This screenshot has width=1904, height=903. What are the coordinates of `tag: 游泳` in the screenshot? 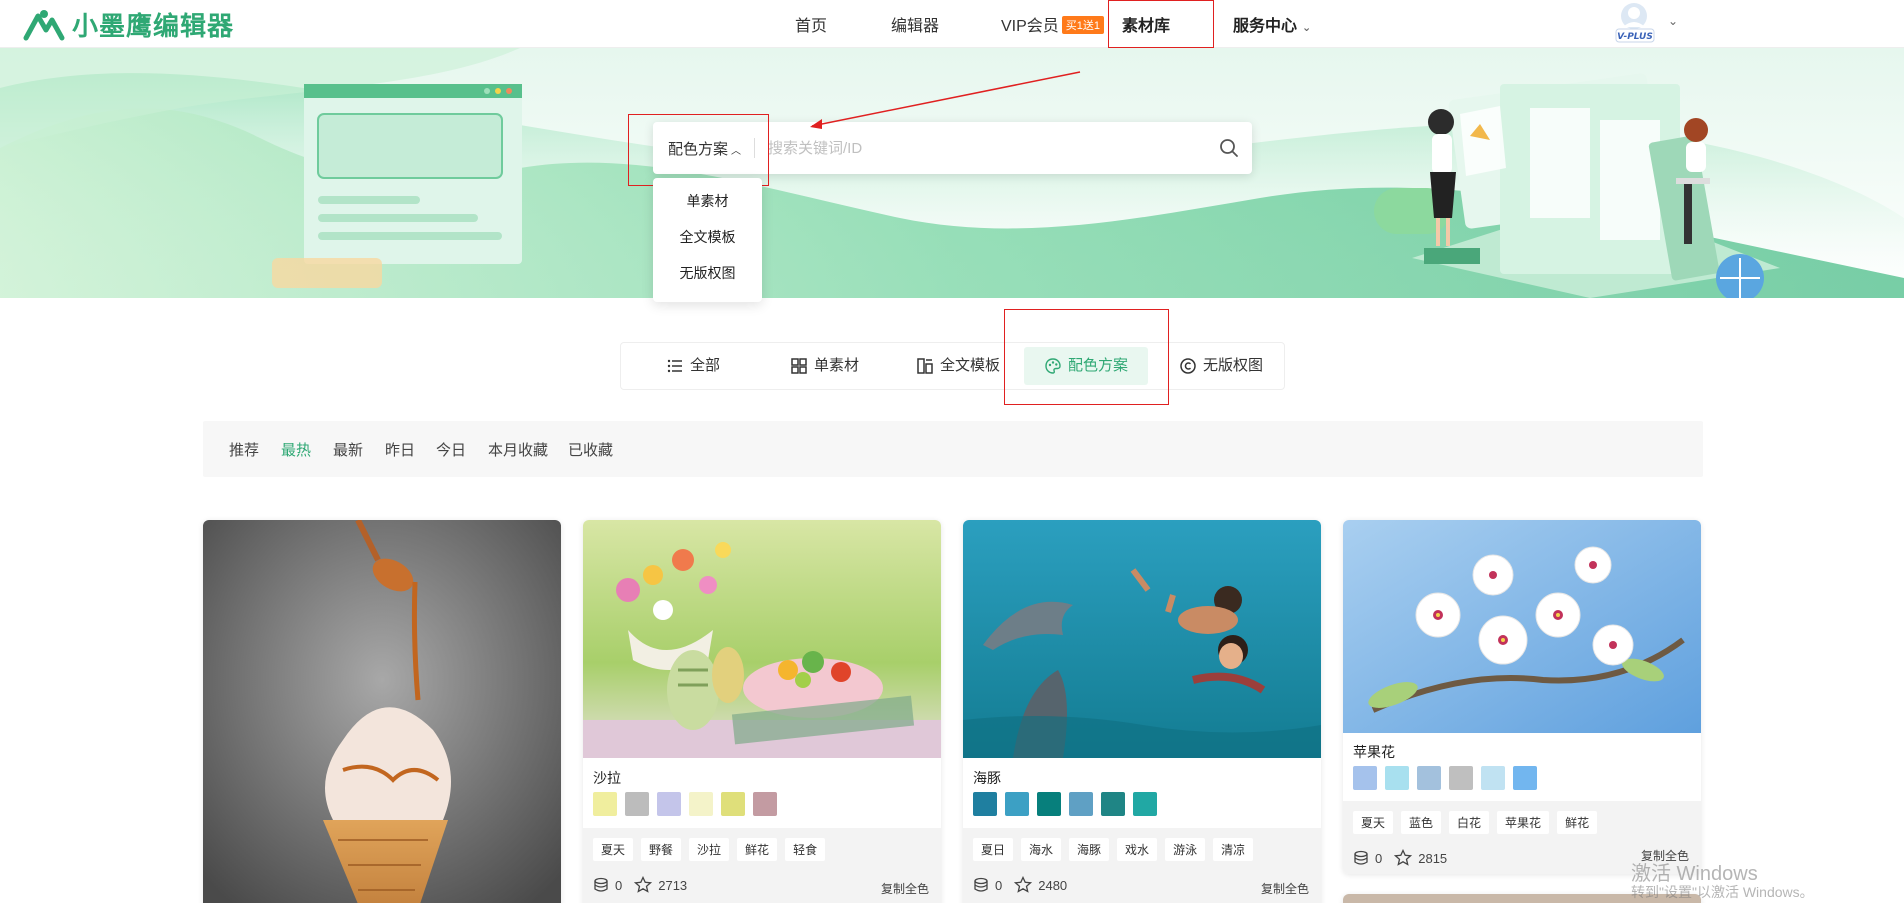 It's located at (1185, 849).